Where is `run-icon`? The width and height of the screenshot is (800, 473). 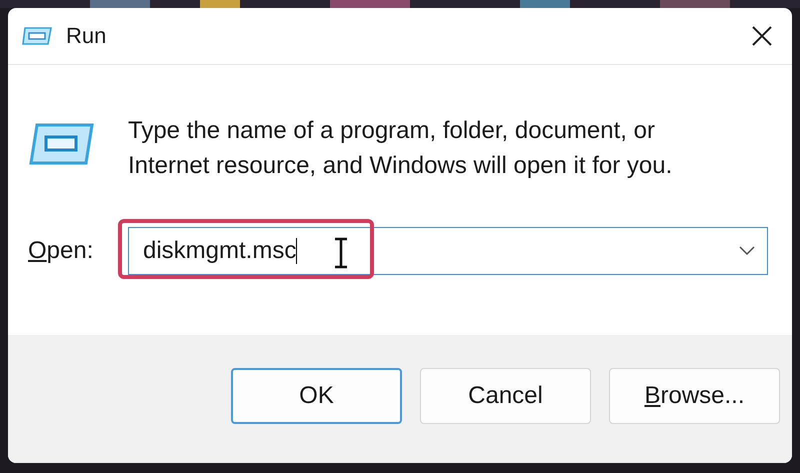
run-icon is located at coordinates (61, 144).